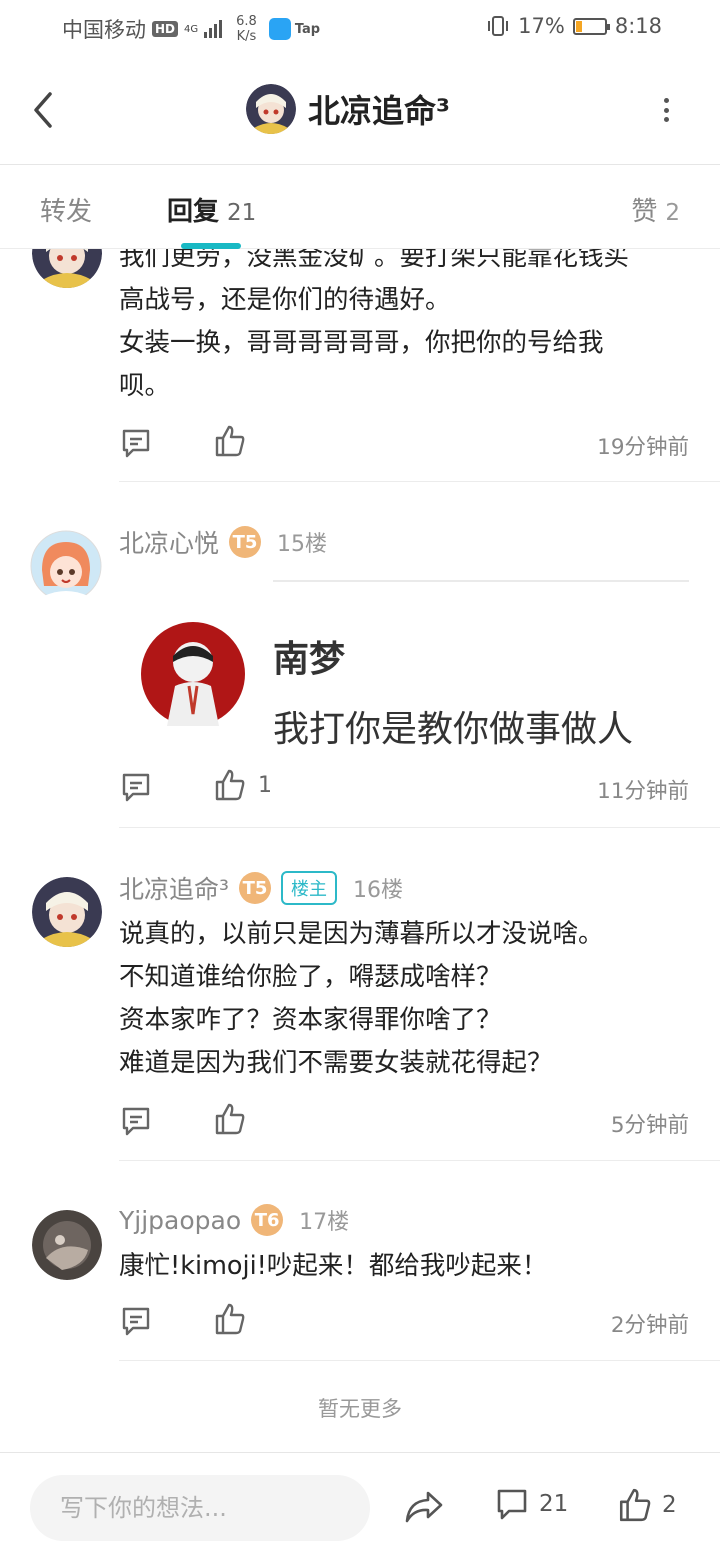 The width and height of the screenshot is (720, 1560). I want to click on tab-reply: 回复 21, so click(211, 209).